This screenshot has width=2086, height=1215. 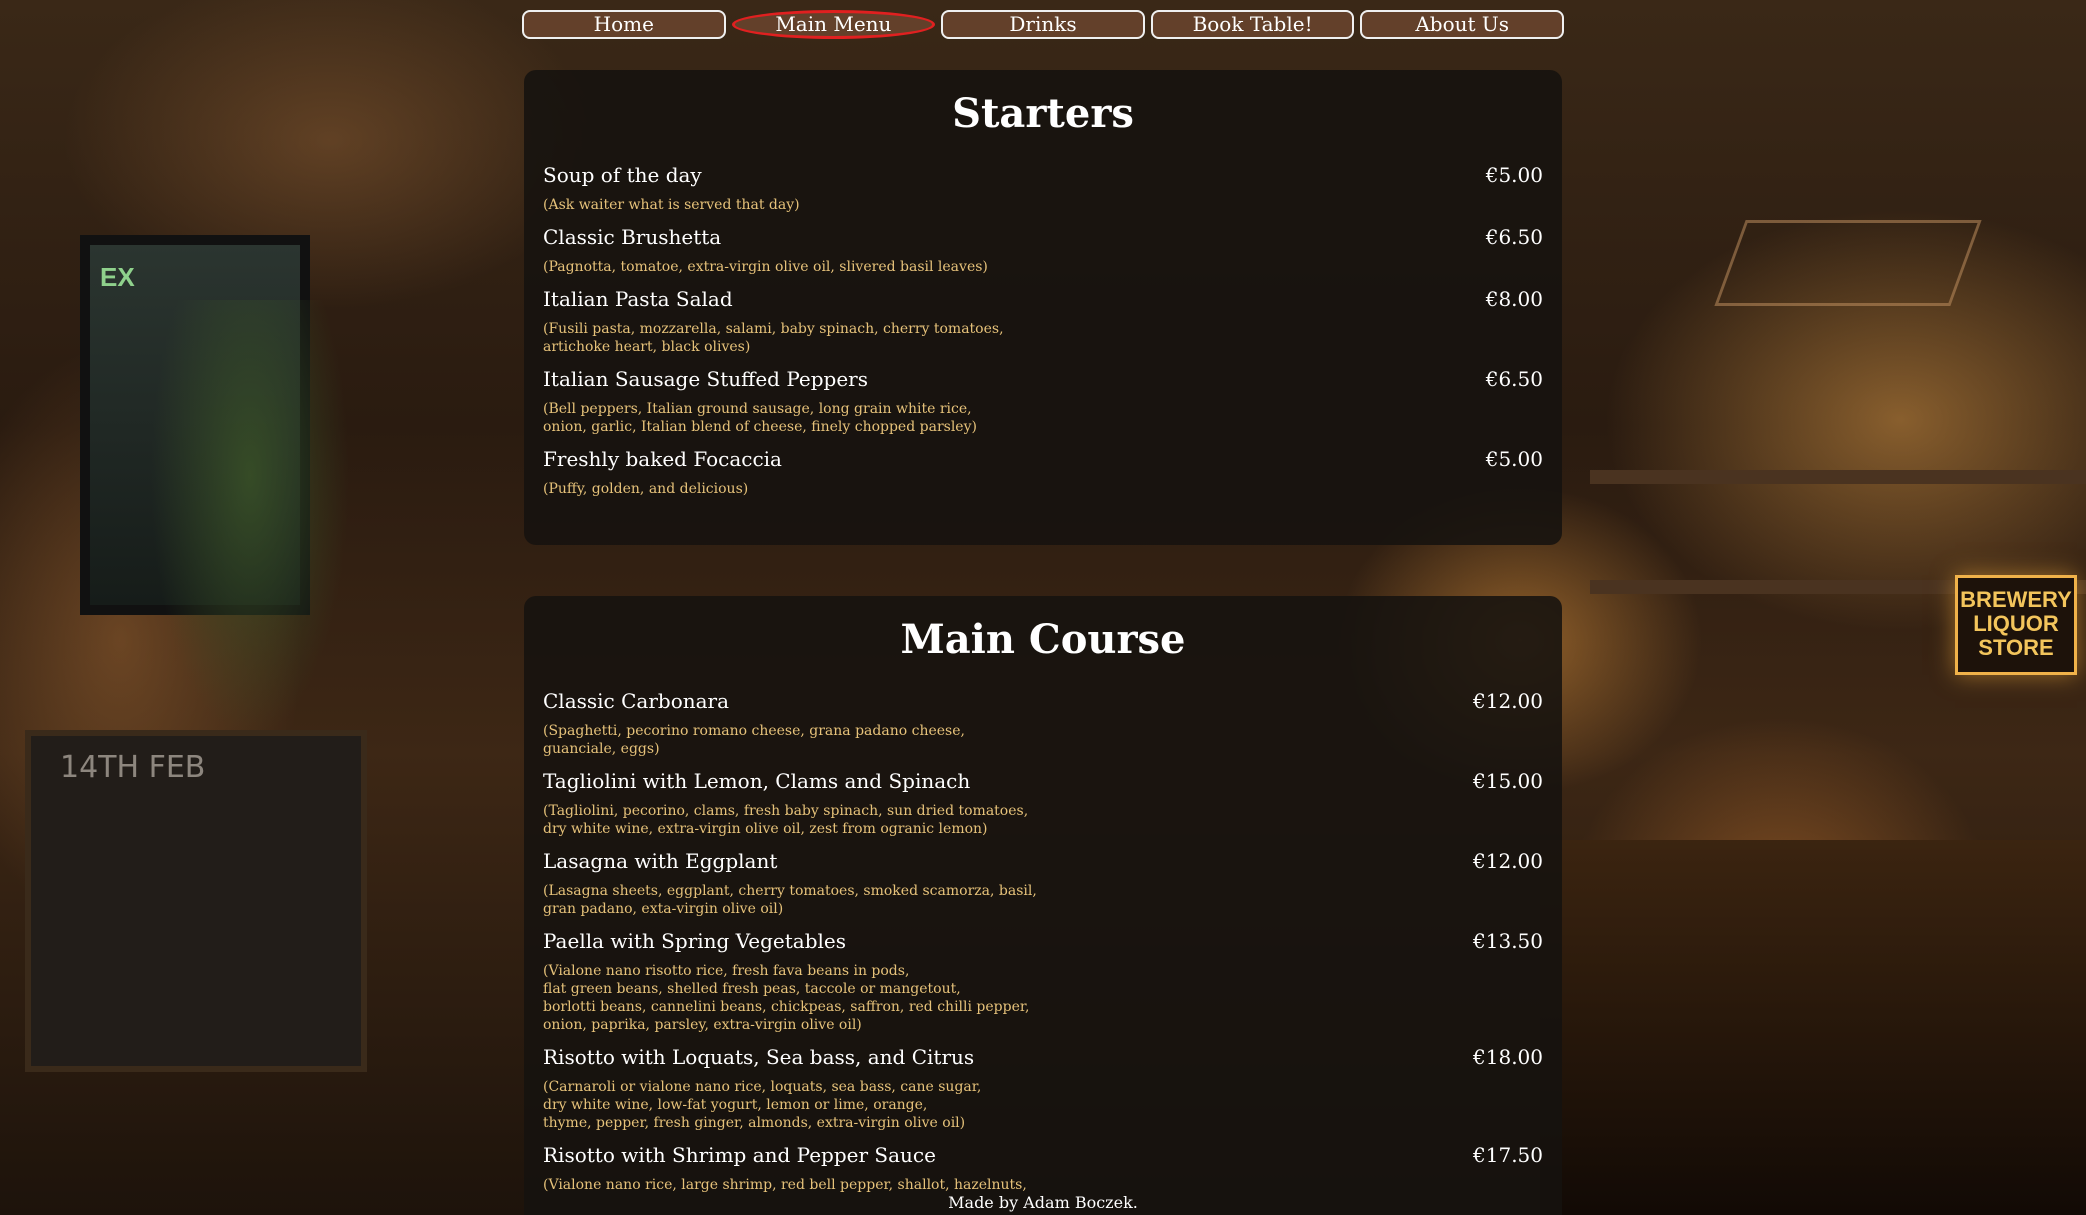 What do you see at coordinates (1462, 24) in the screenshot?
I see `nav-about-us-button: About Us` at bounding box center [1462, 24].